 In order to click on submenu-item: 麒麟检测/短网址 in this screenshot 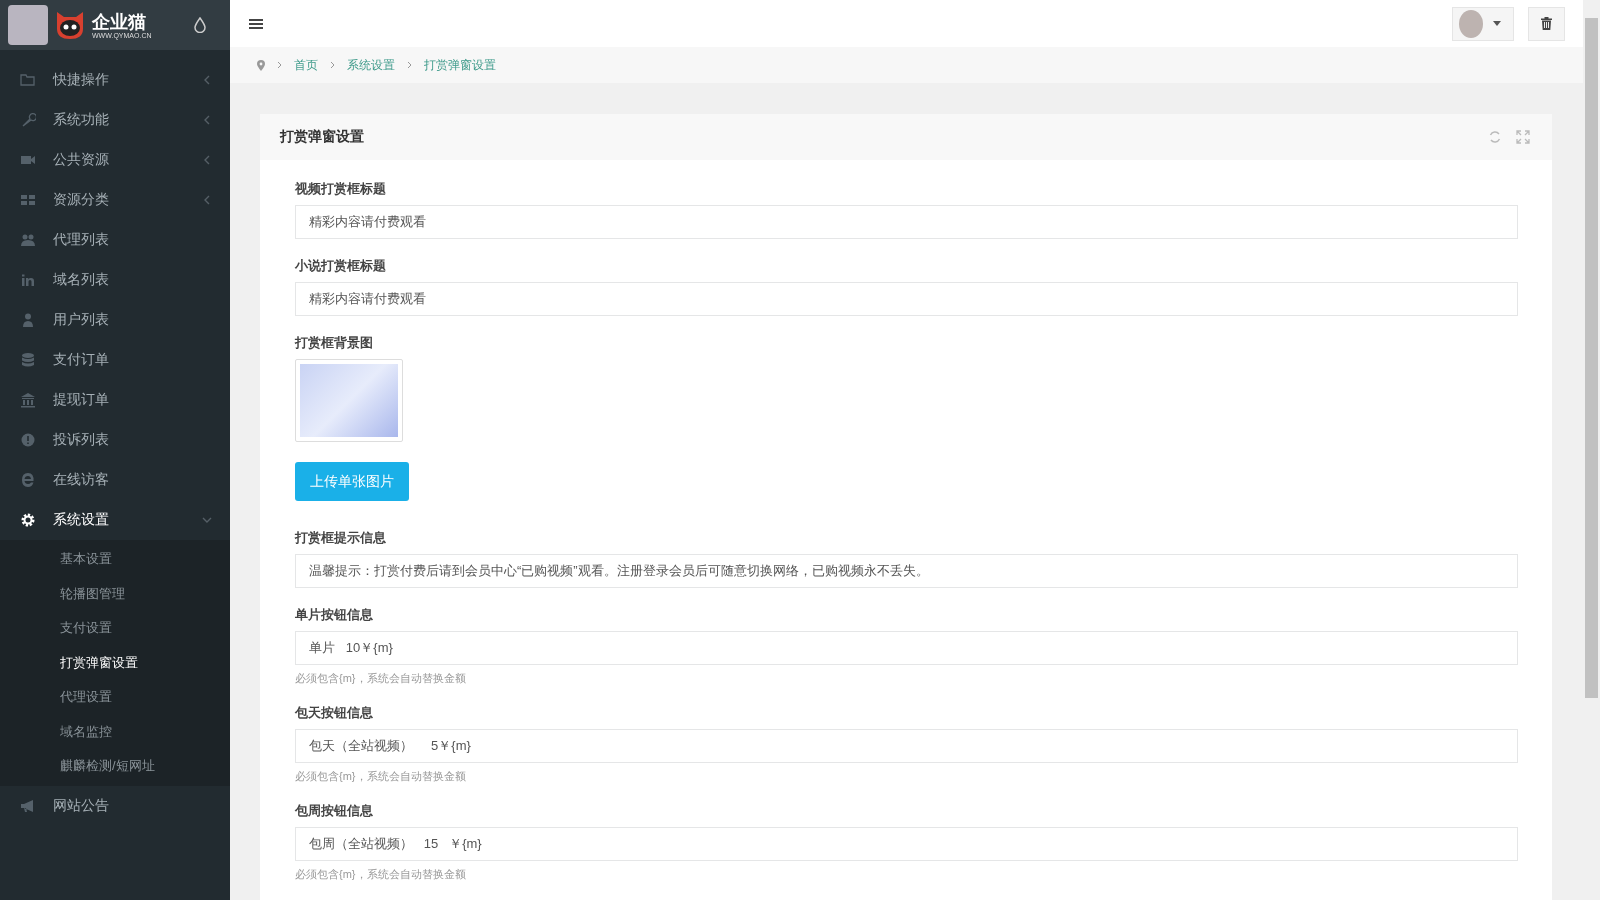, I will do `click(115, 766)`.